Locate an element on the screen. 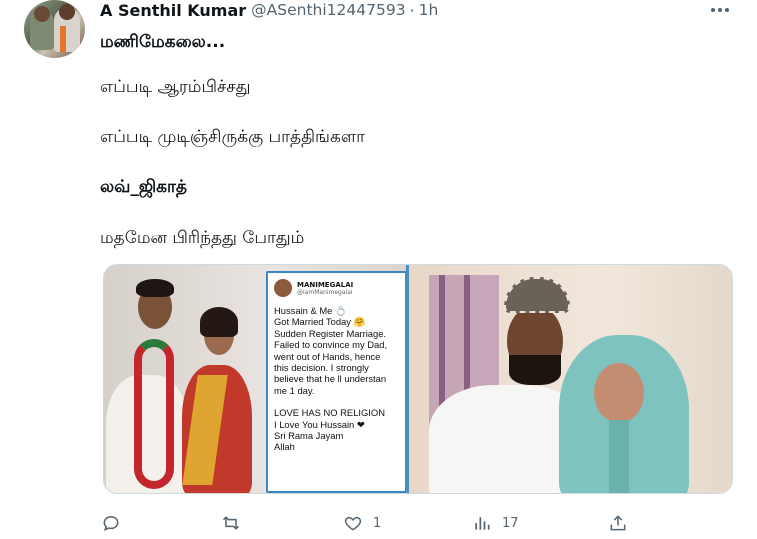 The image size is (757, 539). retweet-button is located at coordinates (236, 523).